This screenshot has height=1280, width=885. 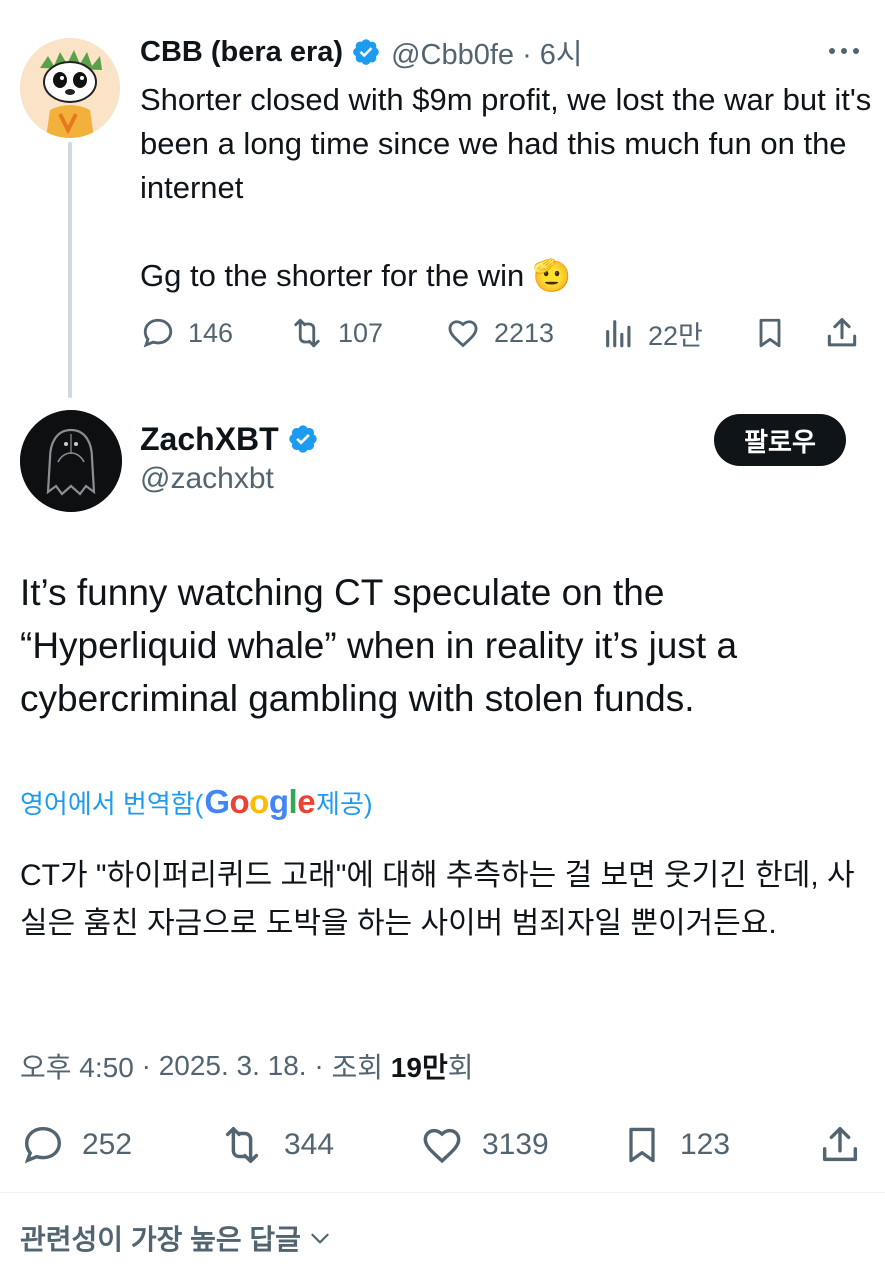 I want to click on reply-views-button: 22만, so click(x=652, y=333).